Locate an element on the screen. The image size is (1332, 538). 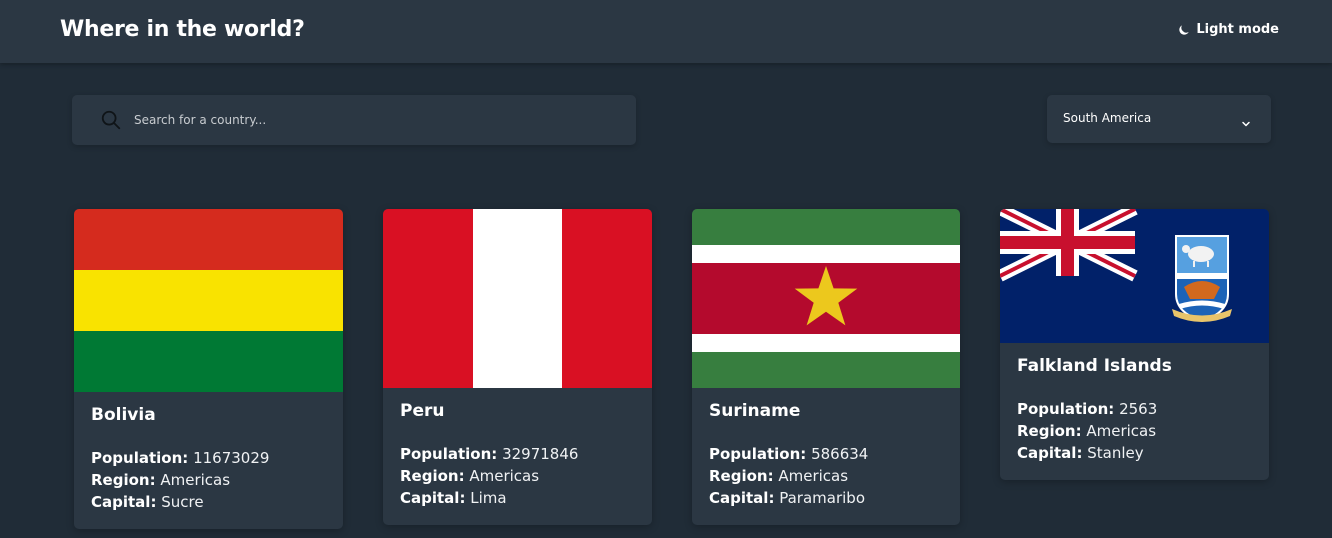
country-name: Bolivia is located at coordinates (123, 415).